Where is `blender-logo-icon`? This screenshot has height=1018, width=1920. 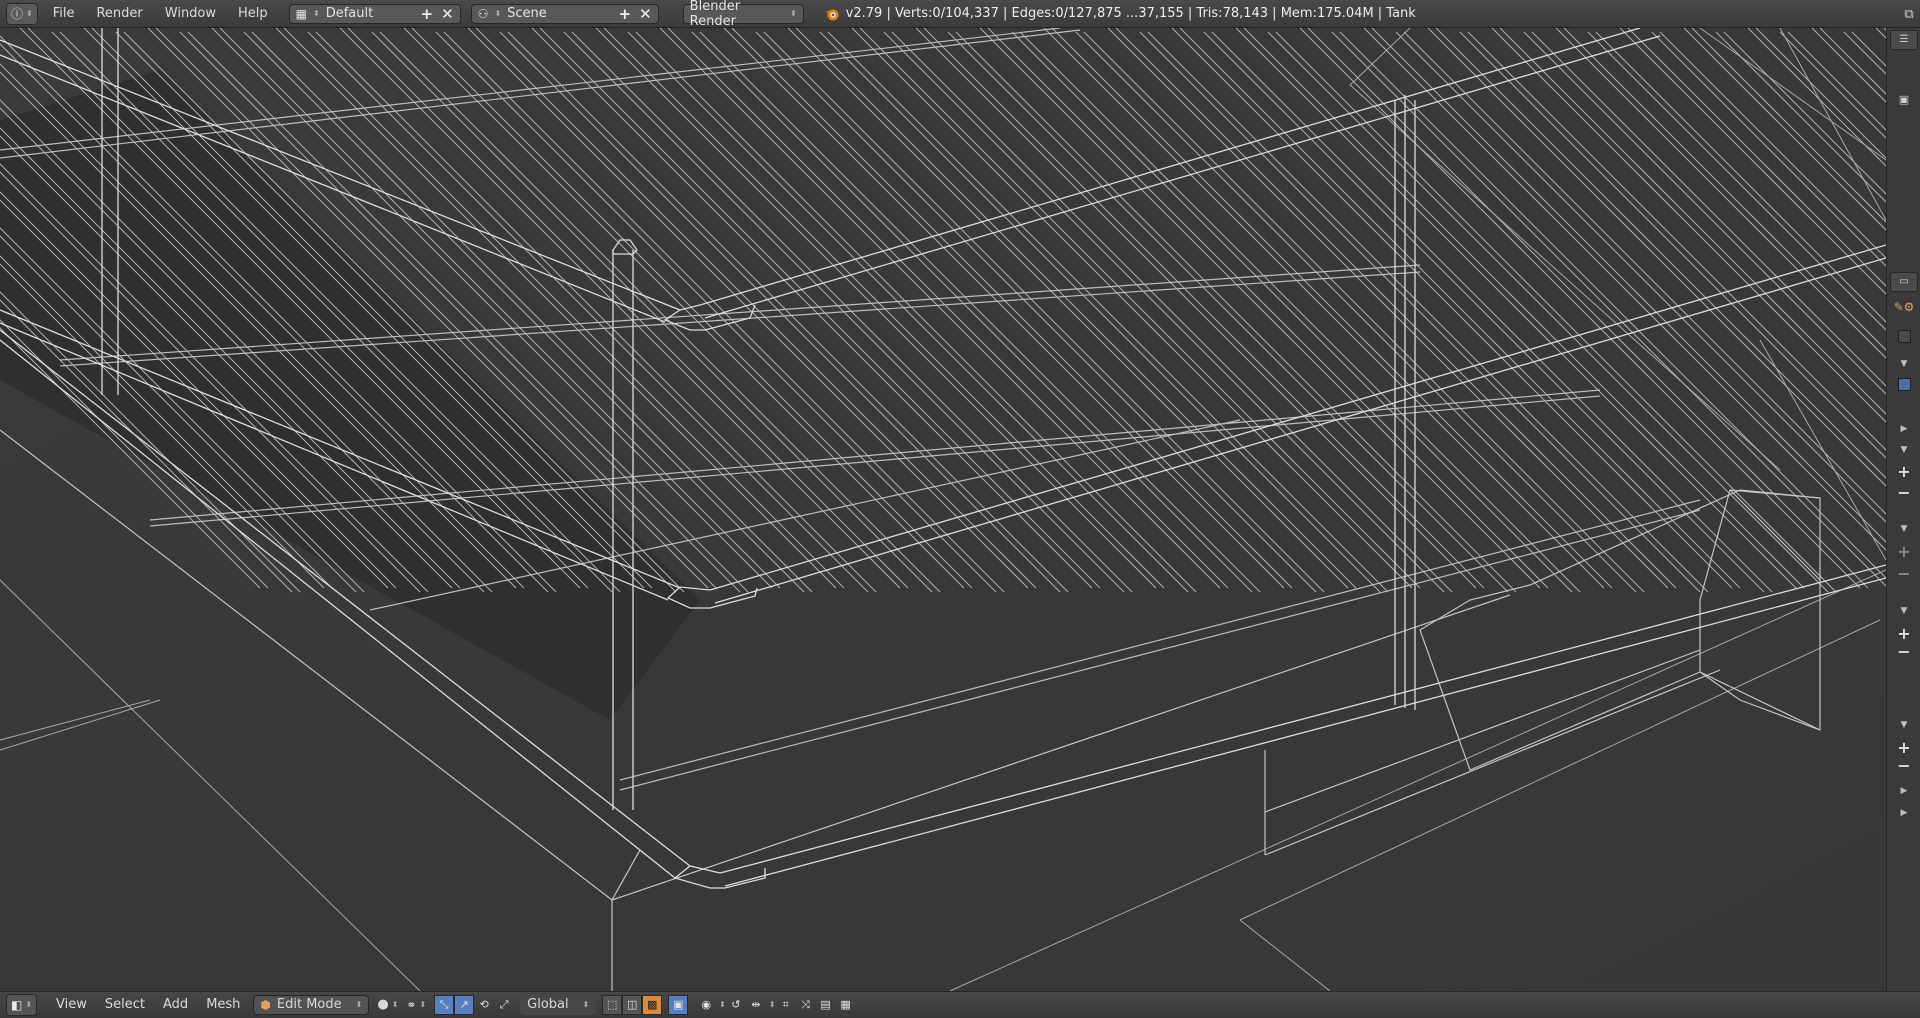
blender-logo-icon is located at coordinates (832, 14).